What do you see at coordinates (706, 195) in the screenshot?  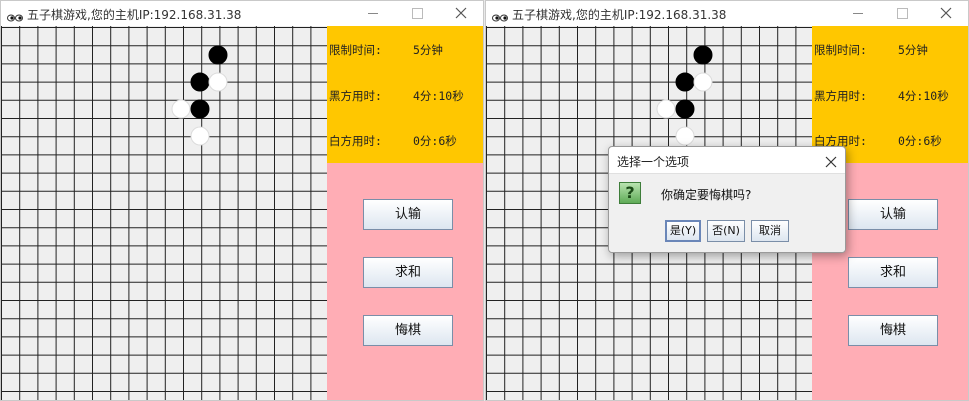 I see `dialog-message: 你确定要悔棋吗?` at bounding box center [706, 195].